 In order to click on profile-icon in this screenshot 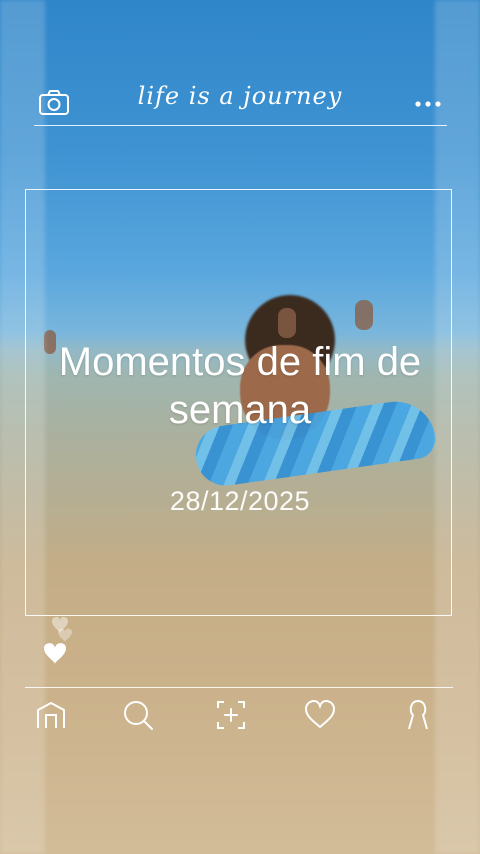, I will do `click(418, 715)`.